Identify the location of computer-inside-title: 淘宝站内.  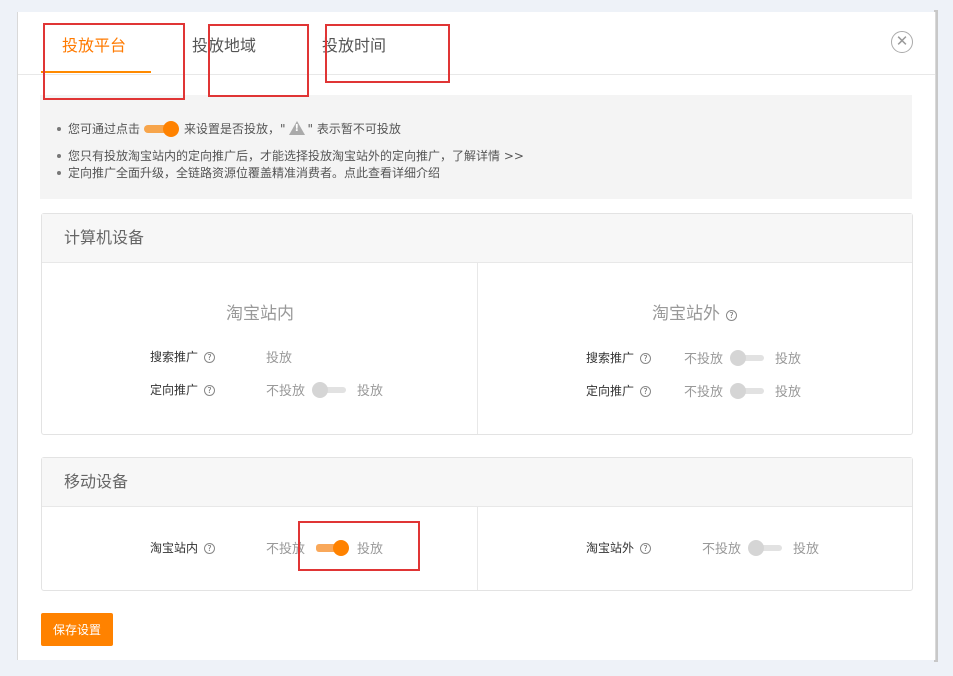
(260, 314).